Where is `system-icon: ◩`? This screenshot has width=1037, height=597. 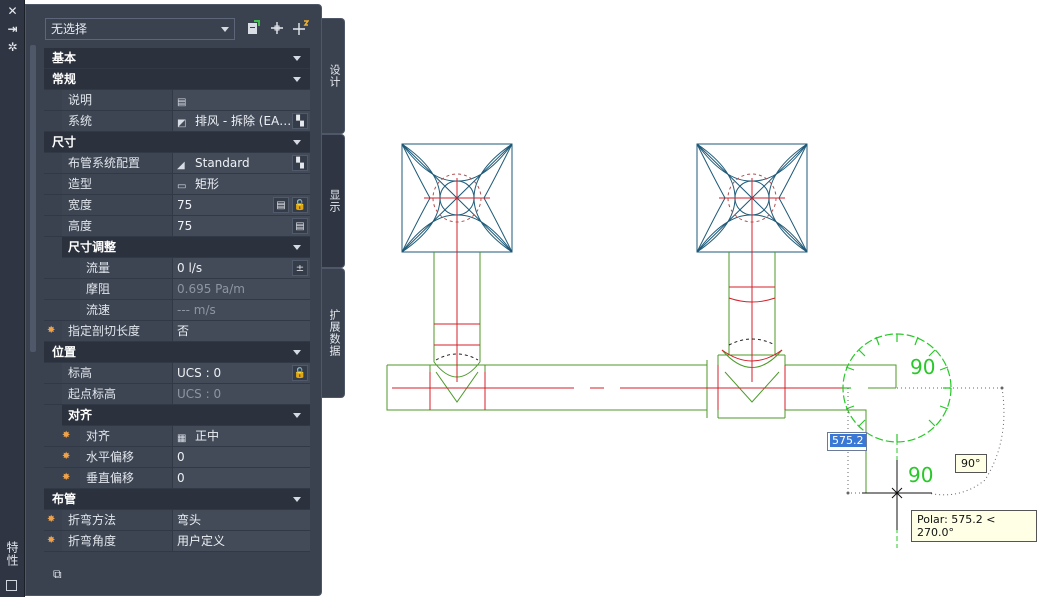
system-icon: ◩ is located at coordinates (182, 123).